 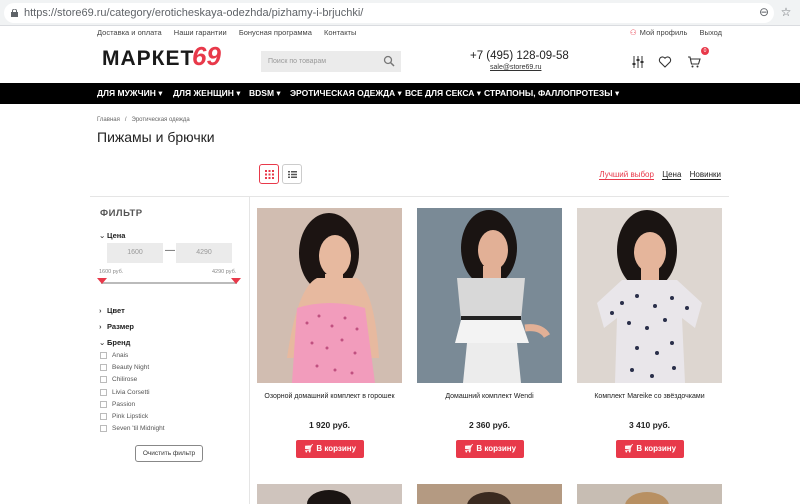 What do you see at coordinates (236, 281) in the screenshot?
I see `price-slider-max-handle` at bounding box center [236, 281].